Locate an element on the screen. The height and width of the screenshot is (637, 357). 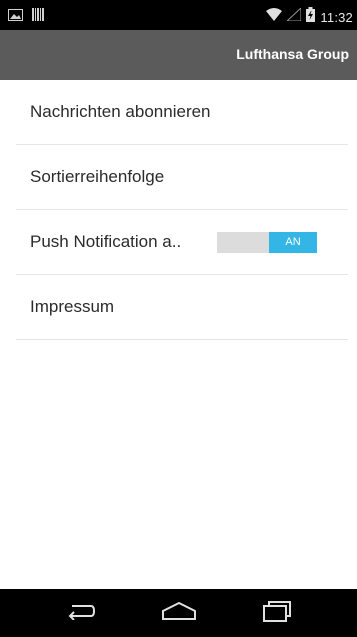
status-right: 11:32 is located at coordinates (309, 16).